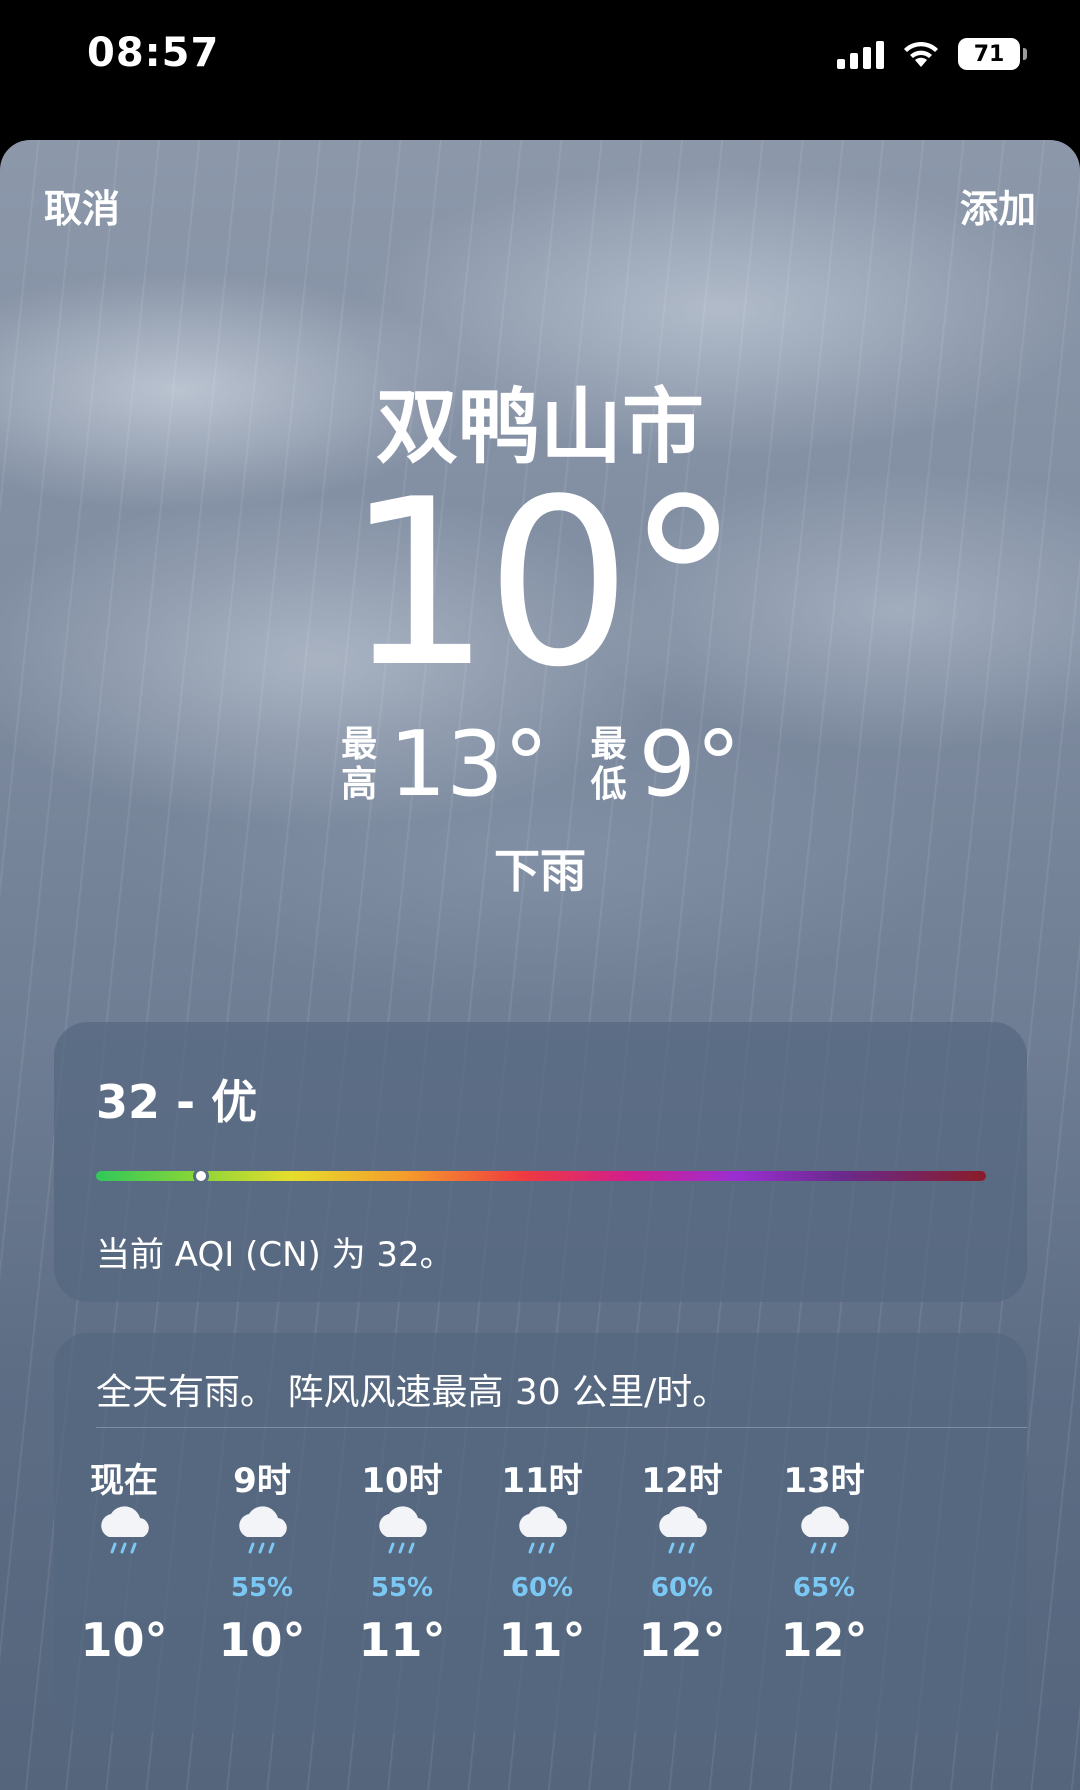  I want to click on high-value: 13°, so click(469, 764).